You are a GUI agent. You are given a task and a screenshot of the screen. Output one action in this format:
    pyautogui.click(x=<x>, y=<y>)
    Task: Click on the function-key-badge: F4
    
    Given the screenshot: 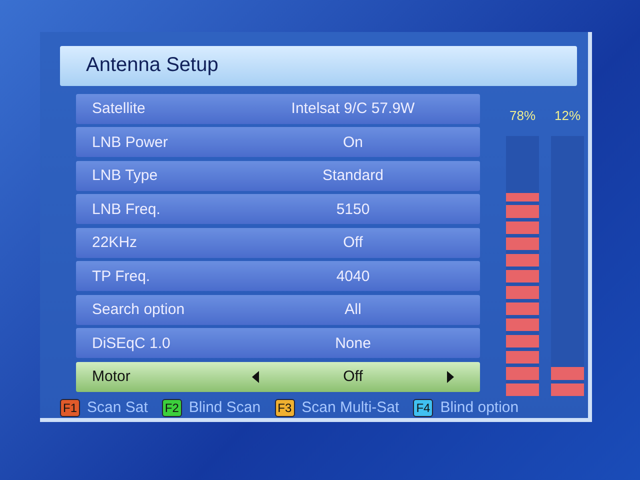 What is the action you would take?
    pyautogui.click(x=423, y=407)
    